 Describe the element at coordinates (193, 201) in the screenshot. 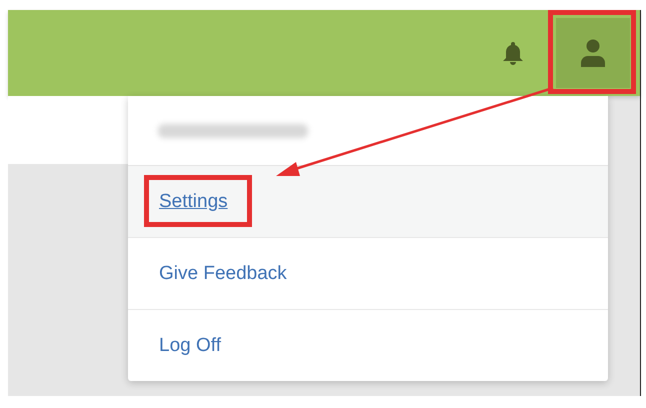

I see `menu-link: Settings` at that location.